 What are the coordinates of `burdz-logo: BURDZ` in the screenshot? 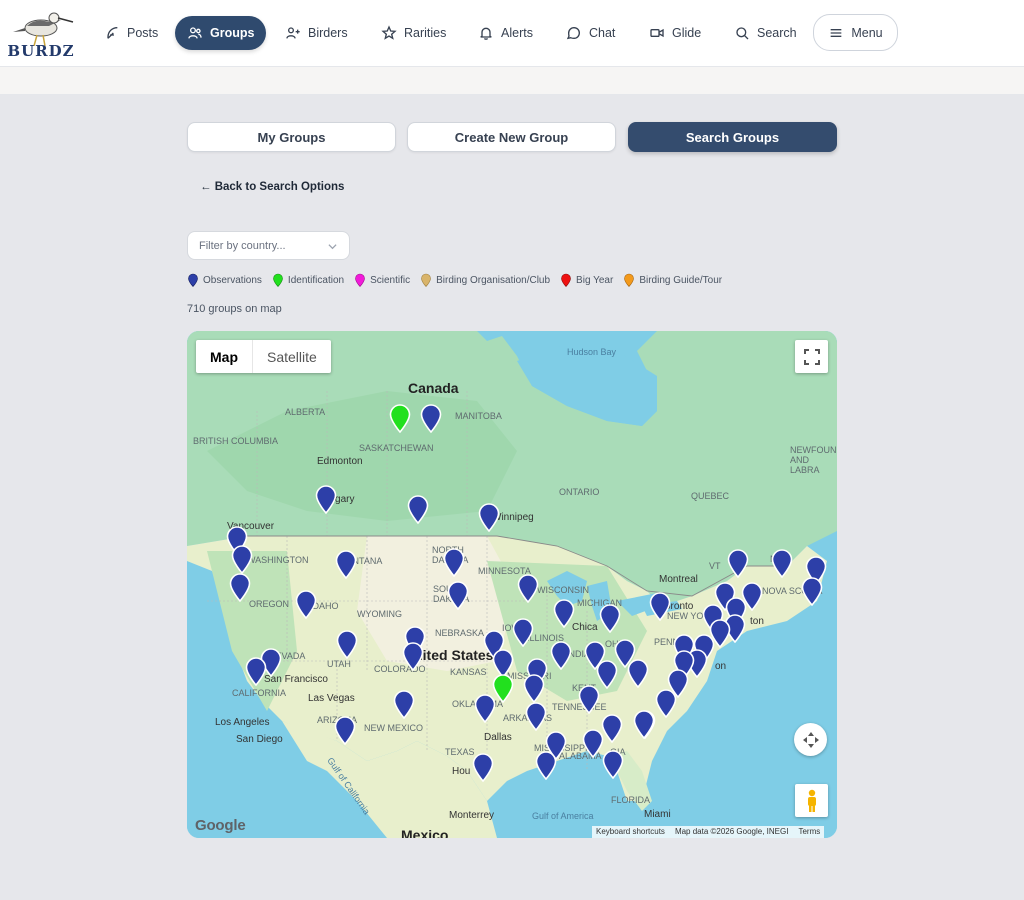 It's located at (41, 33).